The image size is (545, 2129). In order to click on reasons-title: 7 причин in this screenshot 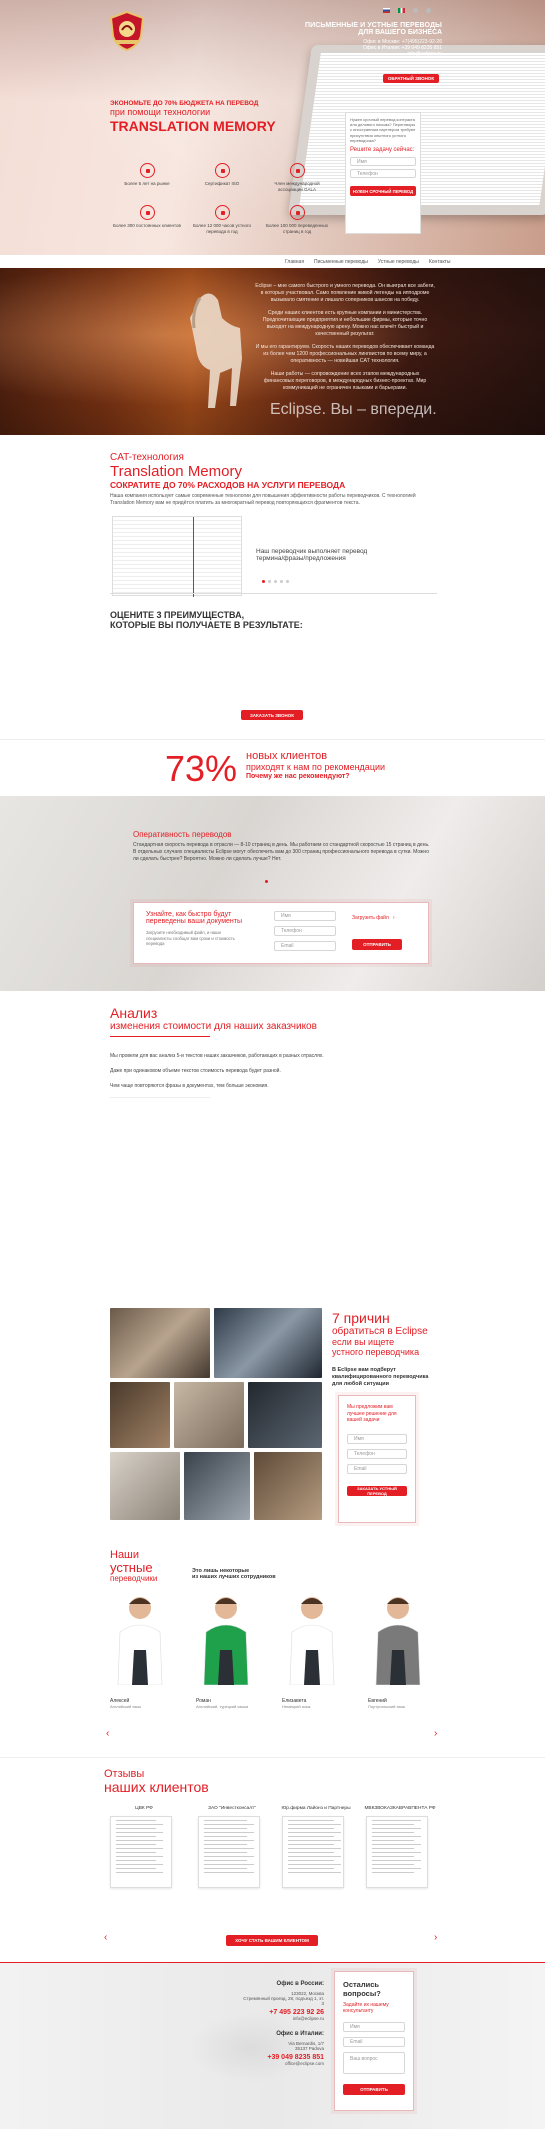, I will do `click(361, 1318)`.